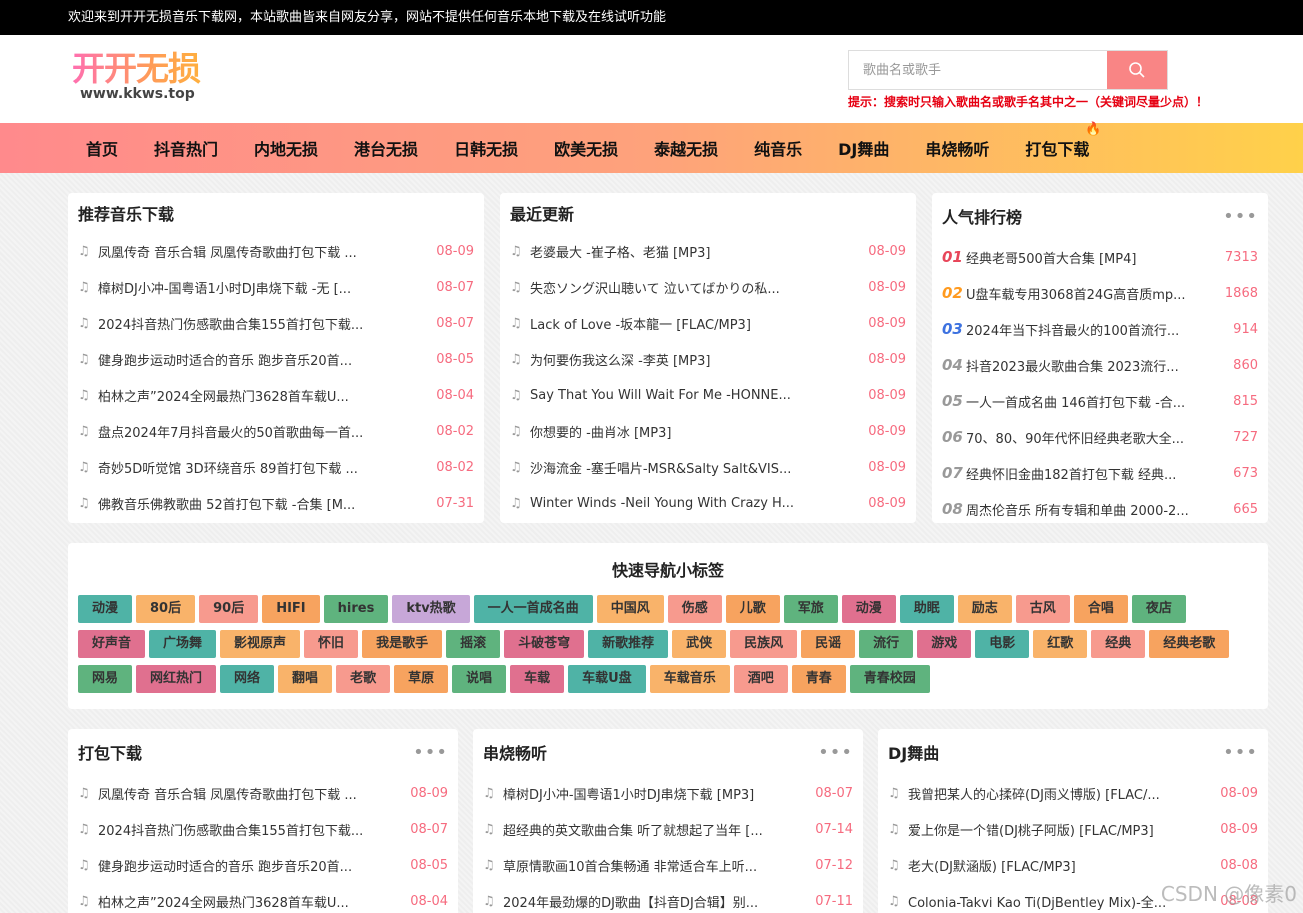  I want to click on nav-item: 抖音热门, so click(186, 148).